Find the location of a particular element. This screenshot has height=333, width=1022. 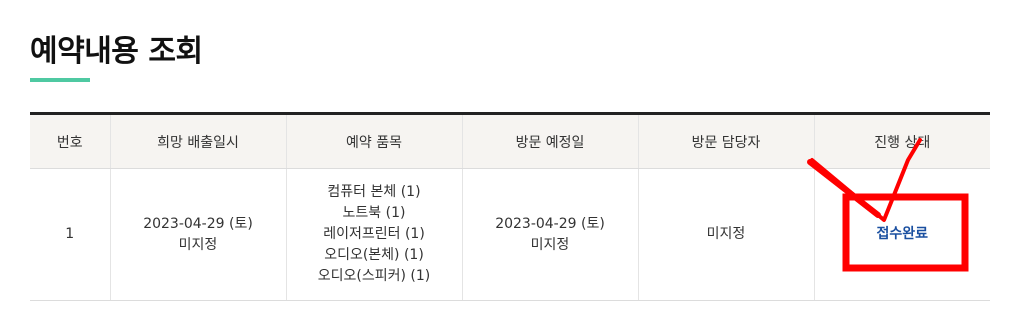

cell-status: 접수완료 is located at coordinates (902, 234).